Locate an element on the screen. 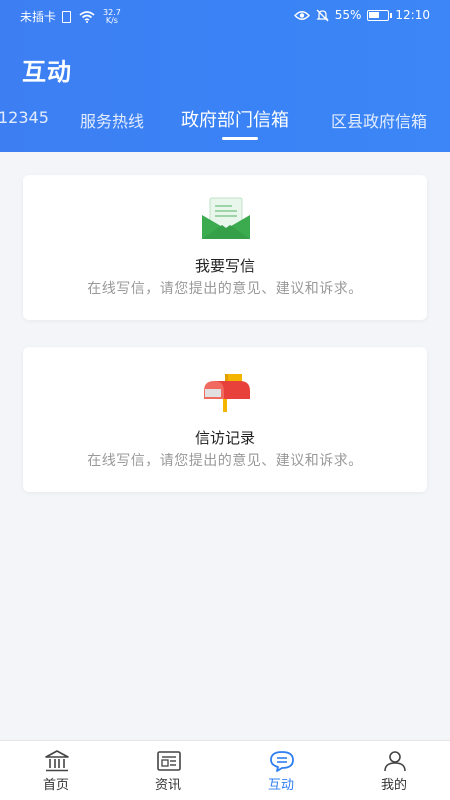  clock: 12:10 is located at coordinates (412, 15).